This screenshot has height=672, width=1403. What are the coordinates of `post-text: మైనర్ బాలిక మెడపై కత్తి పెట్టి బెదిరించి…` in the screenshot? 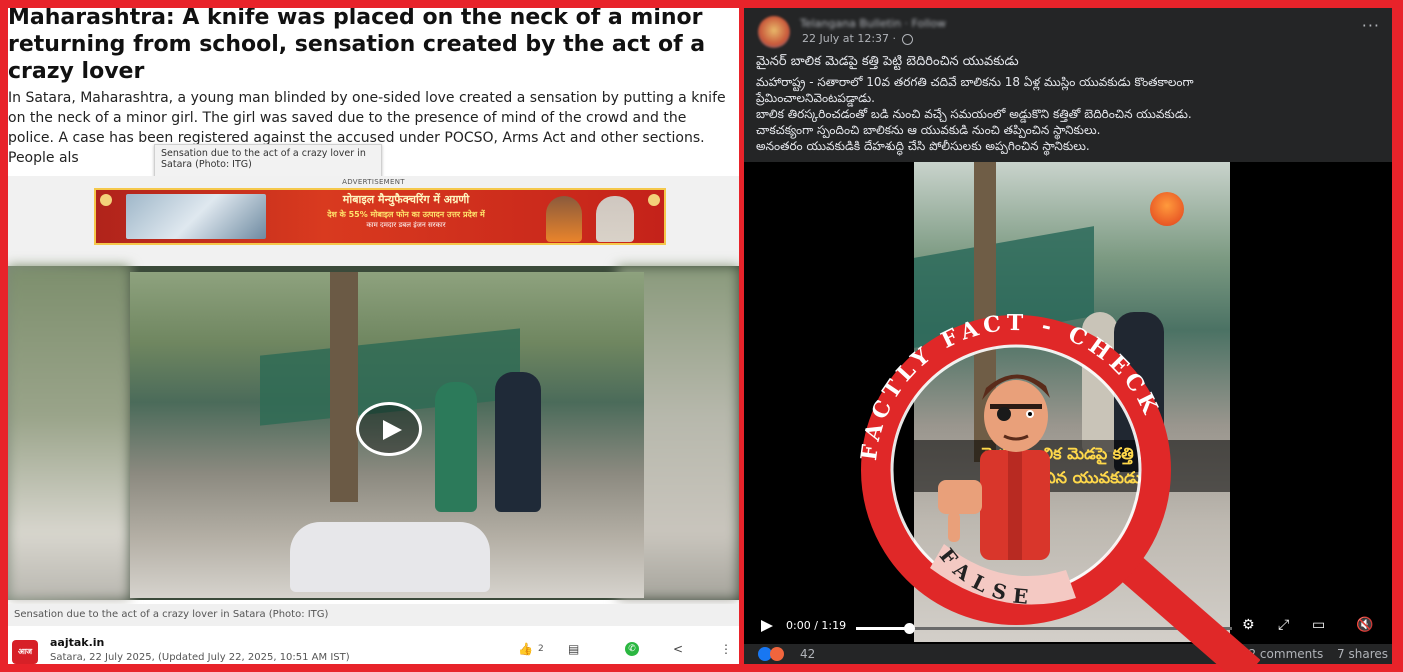 It's located at (1071, 104).